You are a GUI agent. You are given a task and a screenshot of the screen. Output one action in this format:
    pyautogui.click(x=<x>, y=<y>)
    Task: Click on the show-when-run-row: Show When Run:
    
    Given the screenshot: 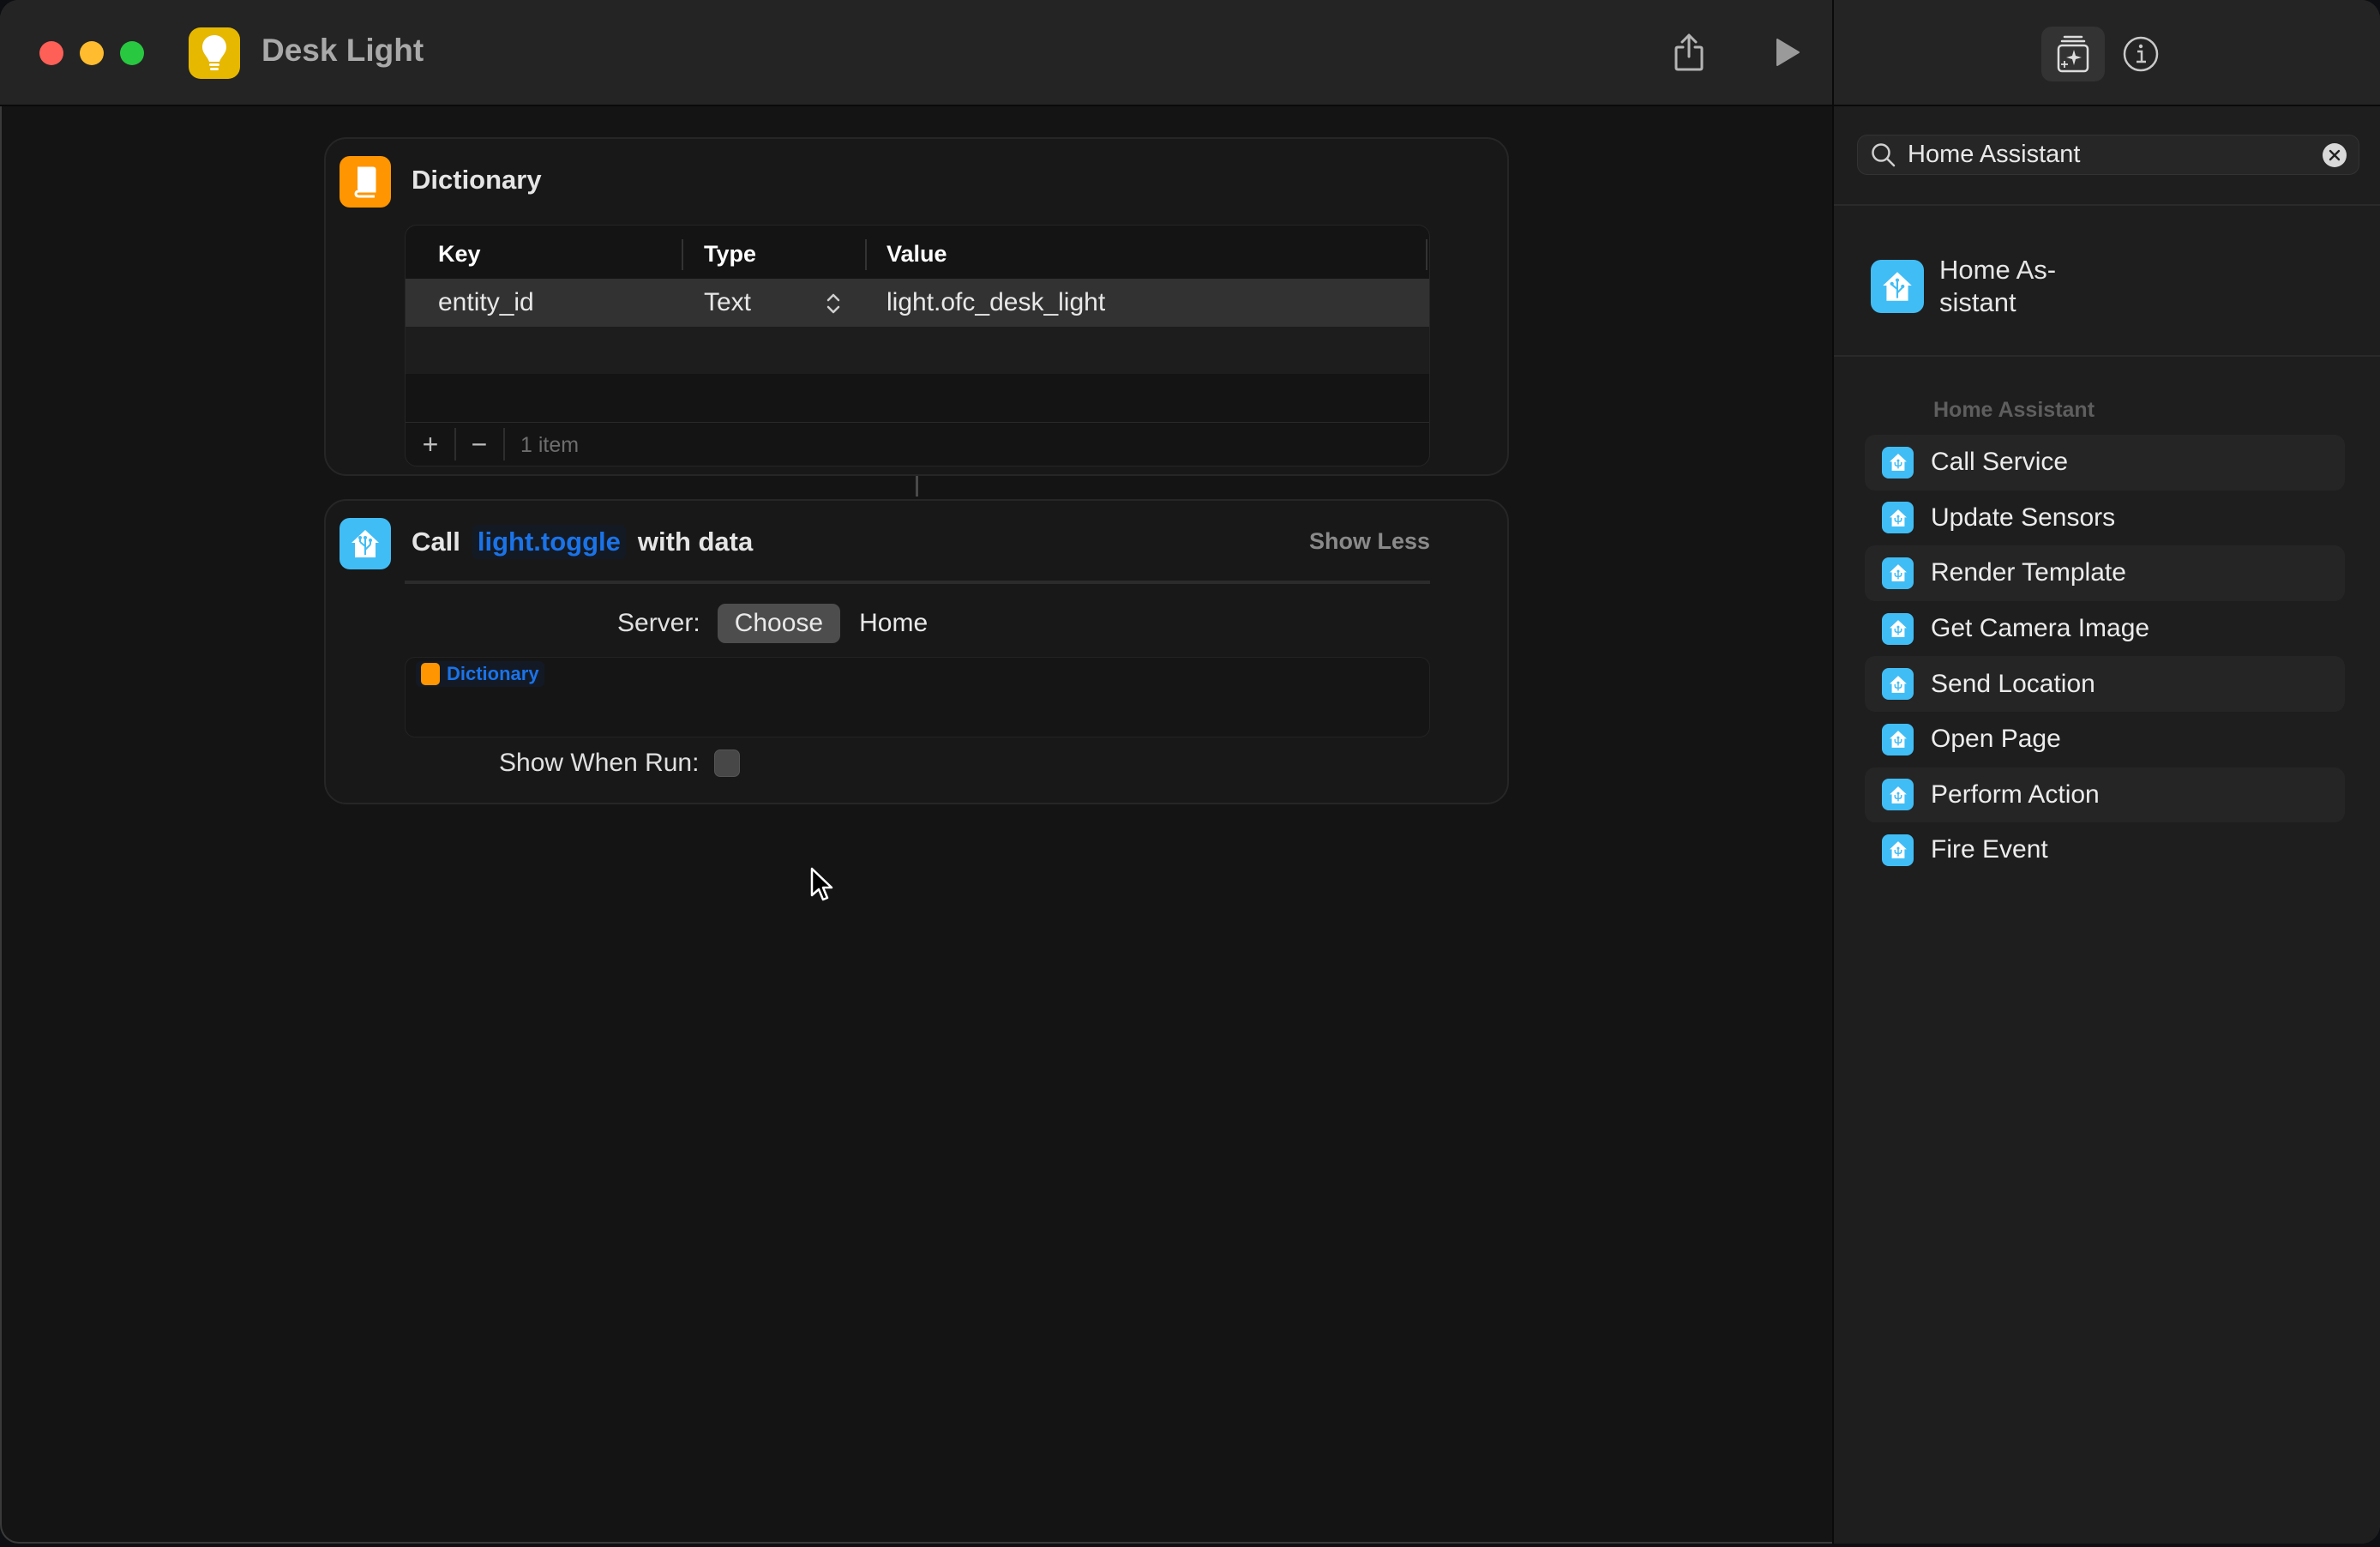 What is the action you would take?
    pyautogui.click(x=620, y=763)
    